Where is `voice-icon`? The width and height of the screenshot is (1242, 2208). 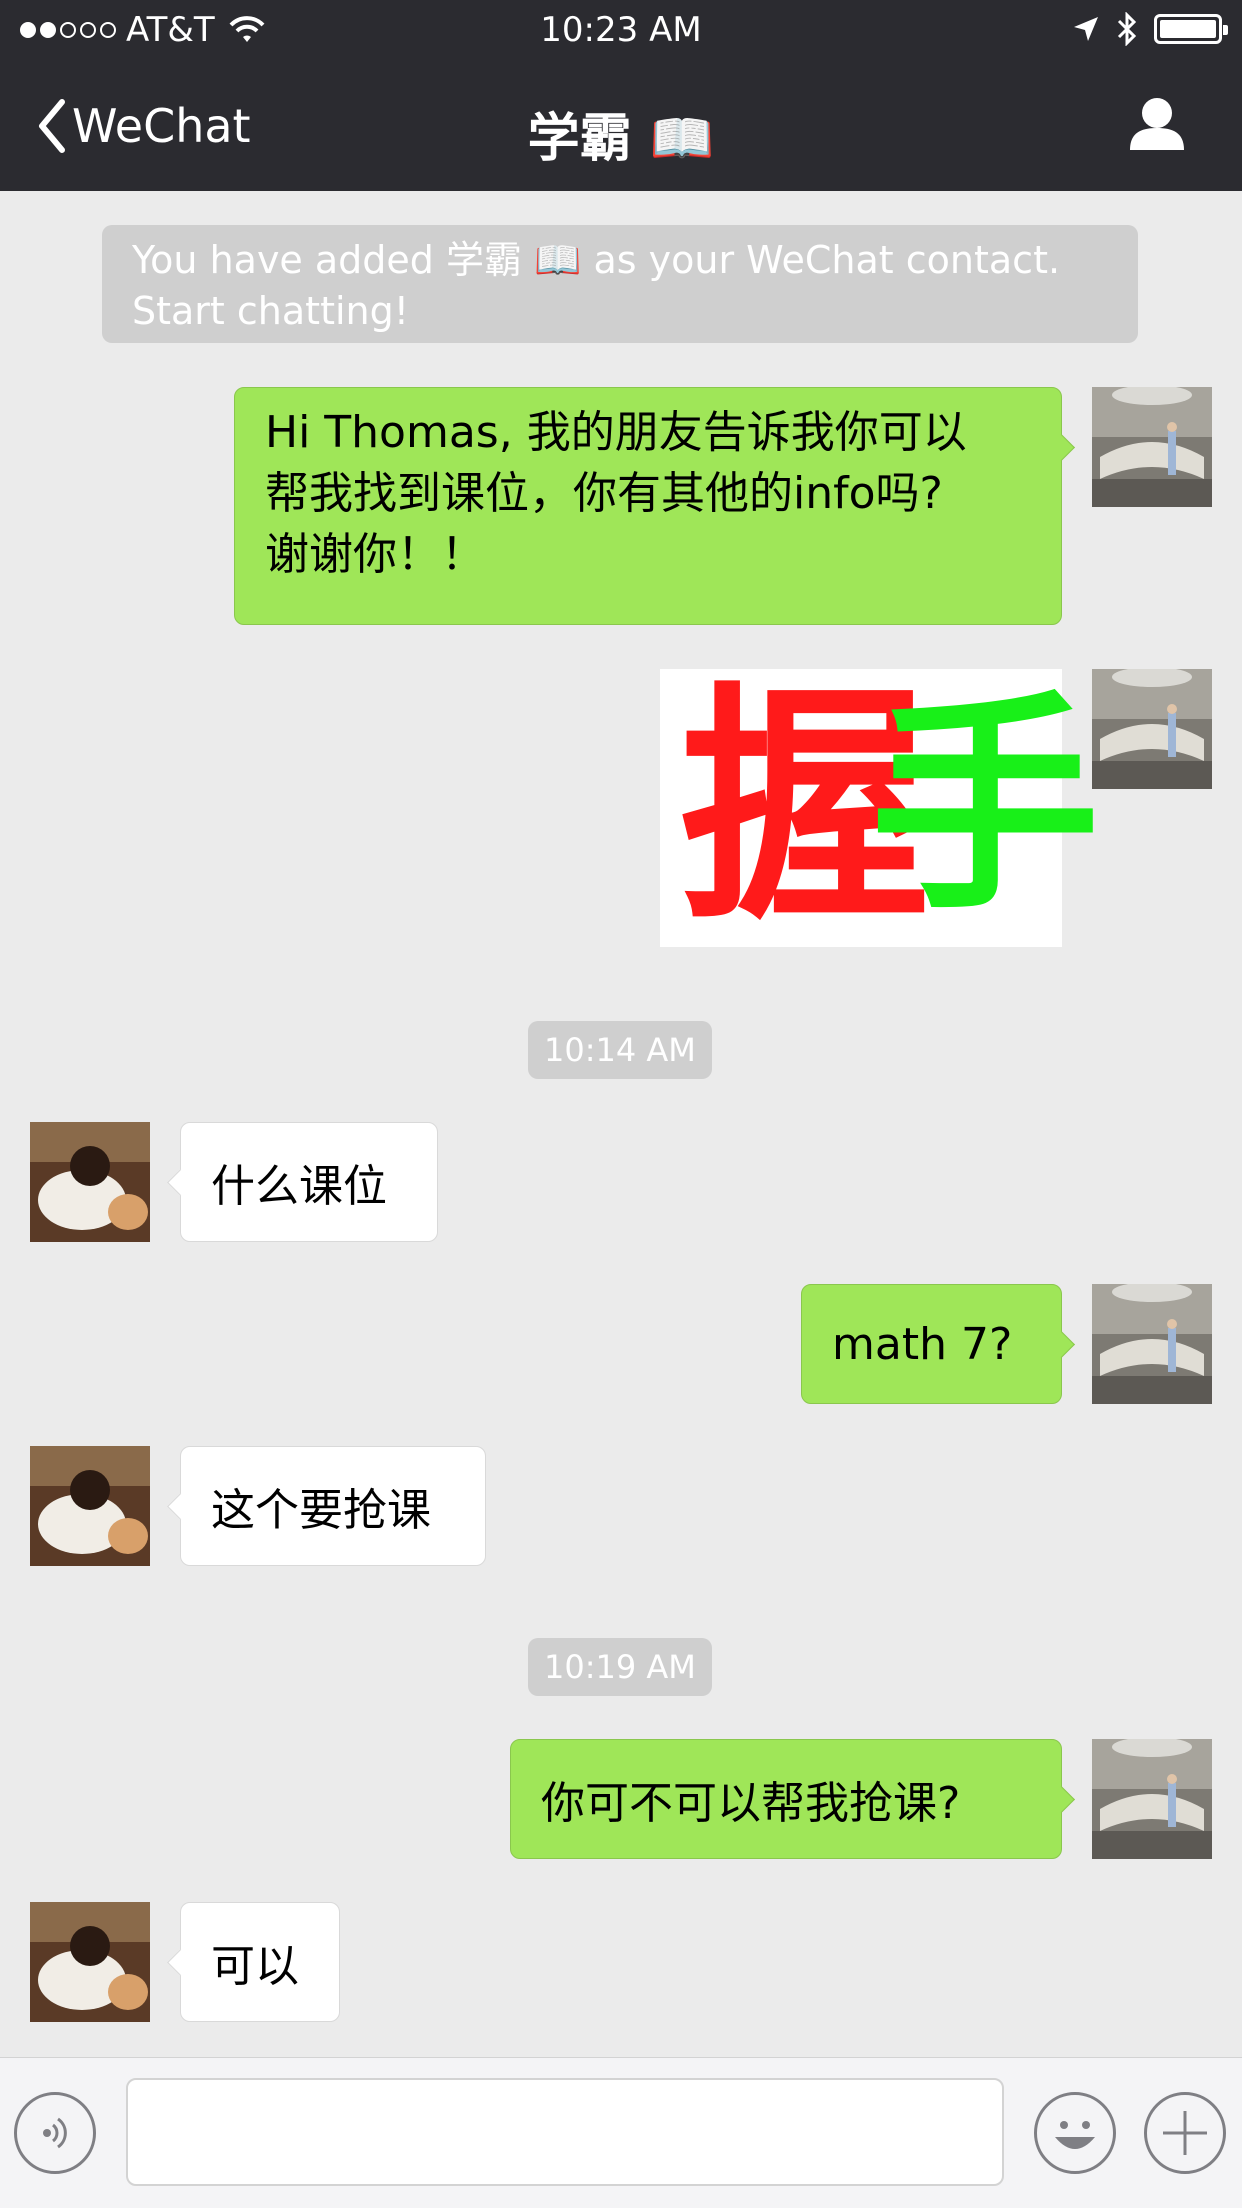 voice-icon is located at coordinates (55, 2133).